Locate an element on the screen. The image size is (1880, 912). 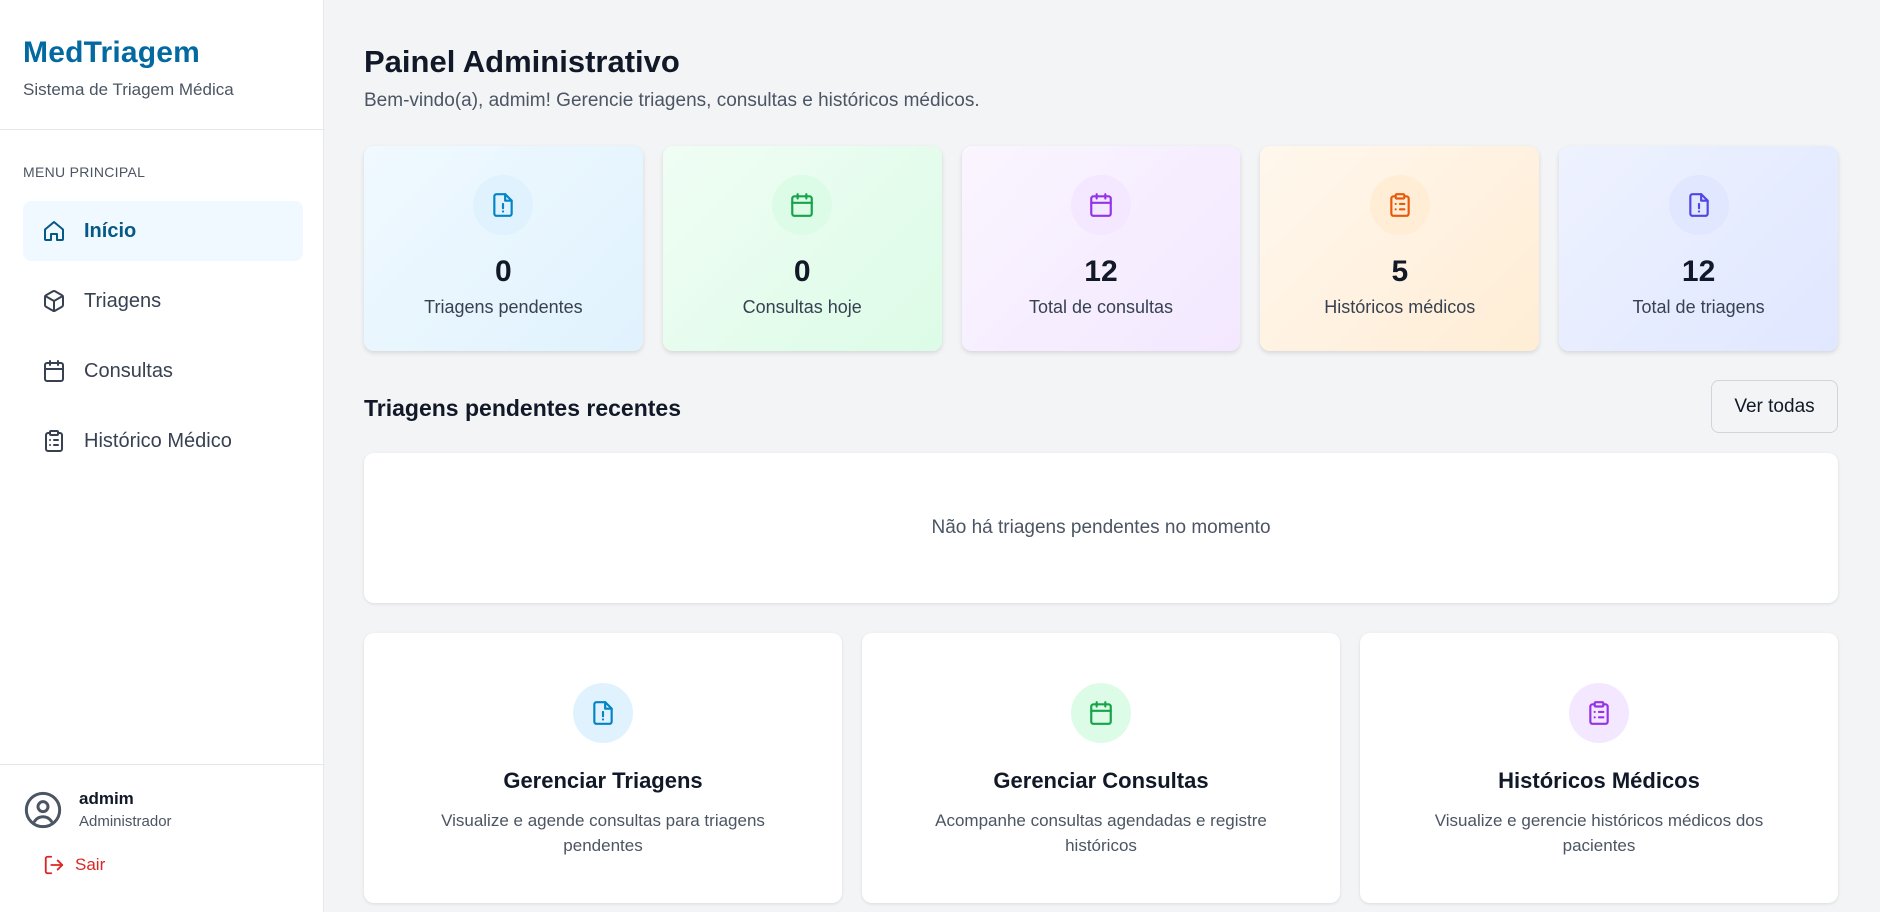
logout-icon is located at coordinates (54, 865).